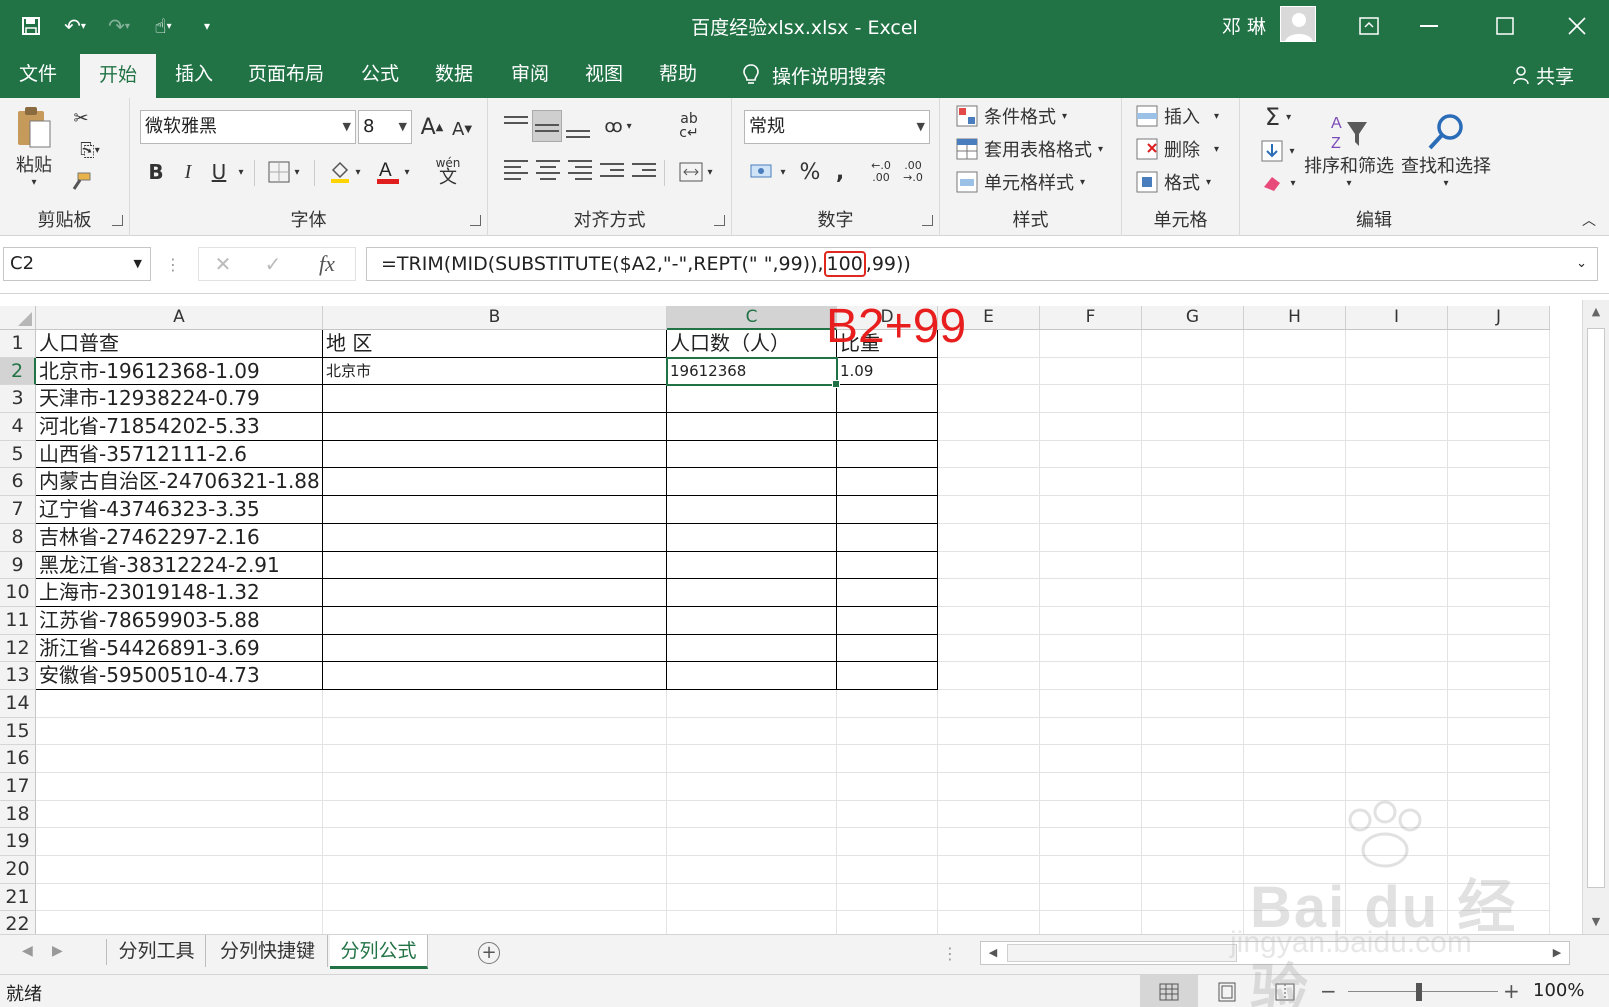  Describe the element at coordinates (179, 620) in the screenshot. I see `cell-a11: 江苏省-78659903-5.88` at that location.